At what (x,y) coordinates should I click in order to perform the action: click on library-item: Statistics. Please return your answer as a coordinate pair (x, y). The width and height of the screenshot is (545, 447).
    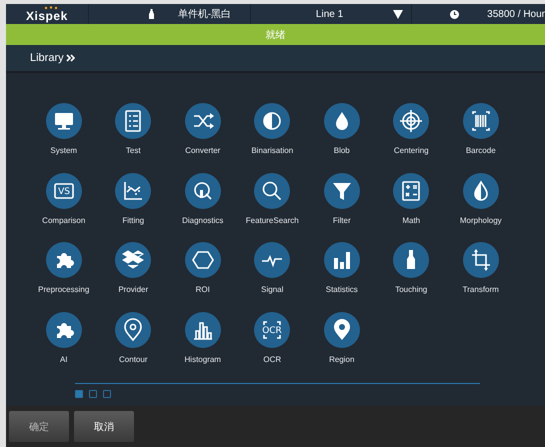
    Looking at the image, I should click on (342, 268).